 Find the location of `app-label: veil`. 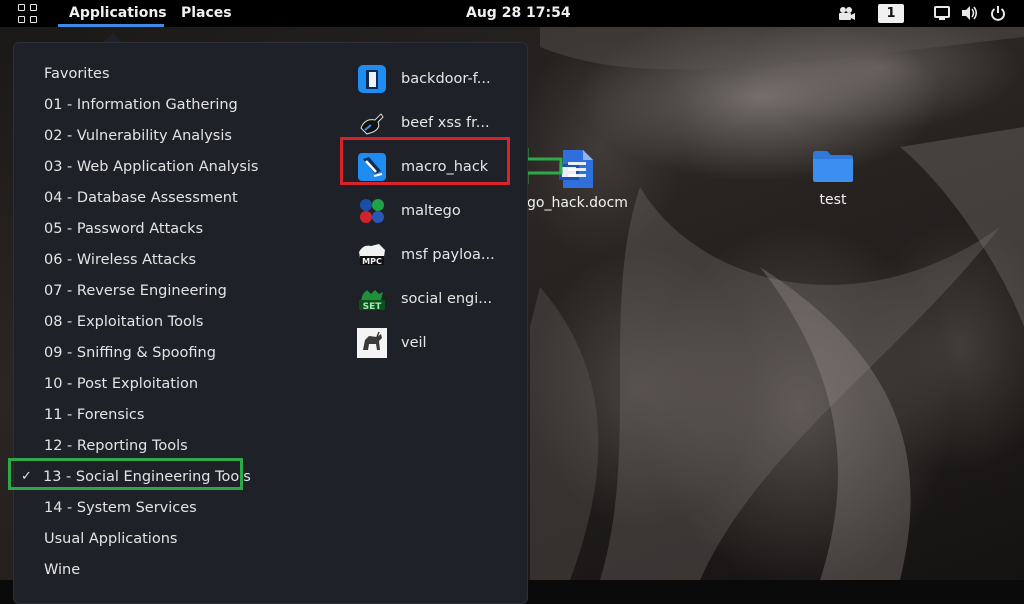

app-label: veil is located at coordinates (414, 343).